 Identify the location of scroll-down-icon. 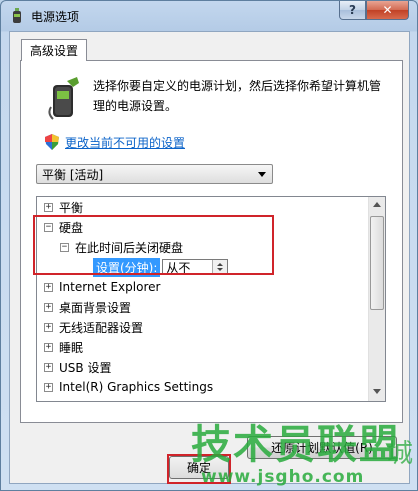
(377, 391).